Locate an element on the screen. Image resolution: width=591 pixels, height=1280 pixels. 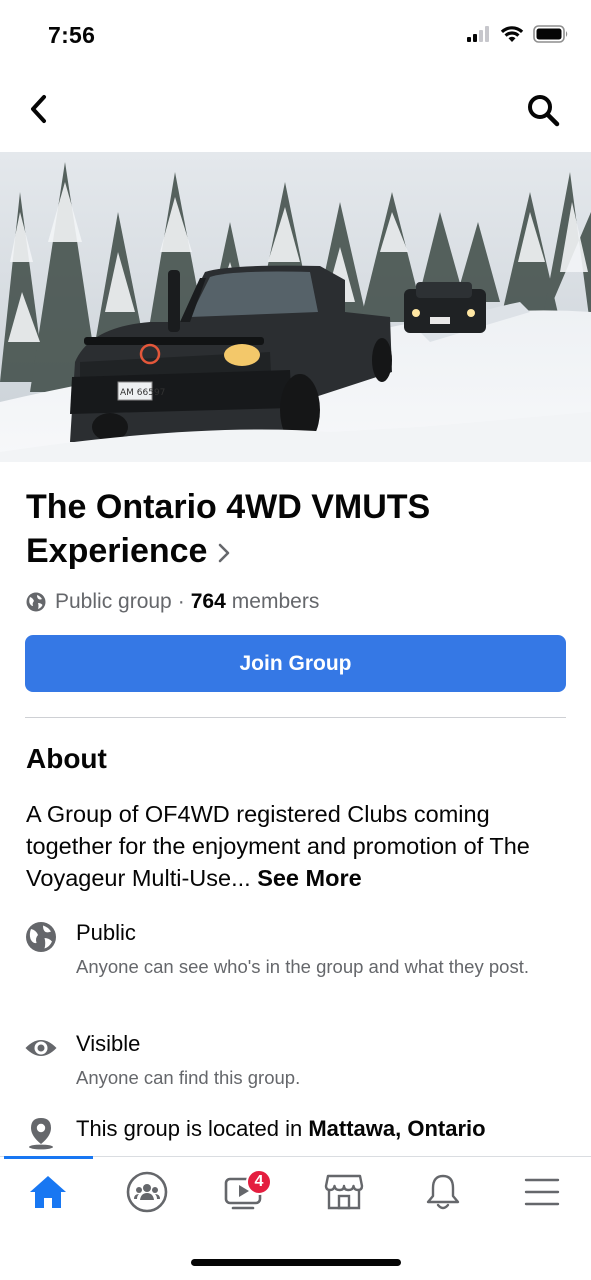
status-icons is located at coordinates (518, 36).